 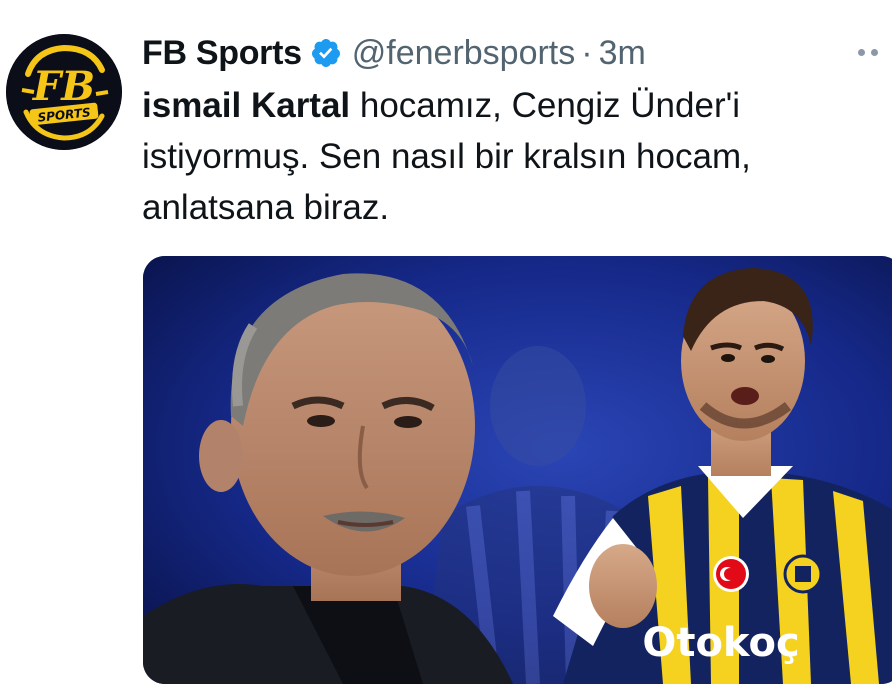 I want to click on more-options-icon, so click(x=875, y=52).